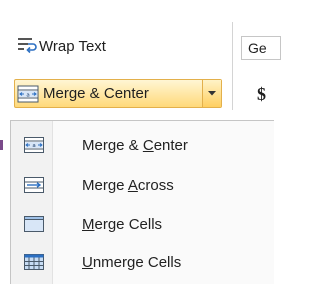 The image size is (320, 284). I want to click on menu-item-unmerge-cells: Unmerge Cells, so click(142, 262).